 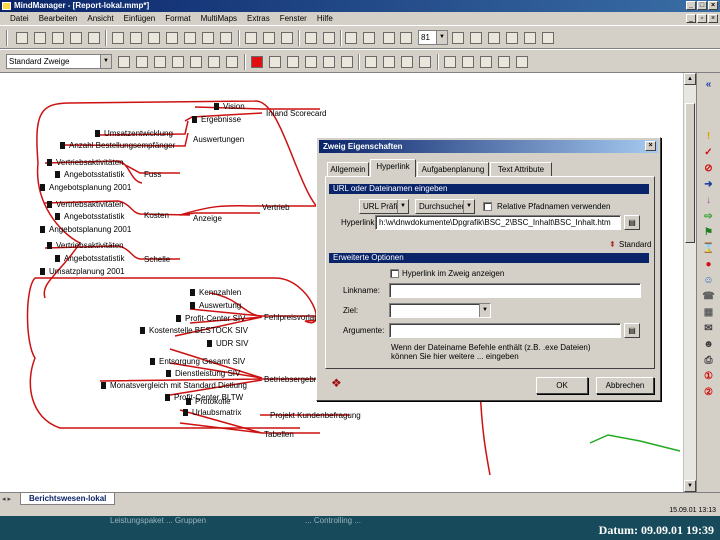 What do you see at coordinates (494, 38) in the screenshot?
I see `branch-icon` at bounding box center [494, 38].